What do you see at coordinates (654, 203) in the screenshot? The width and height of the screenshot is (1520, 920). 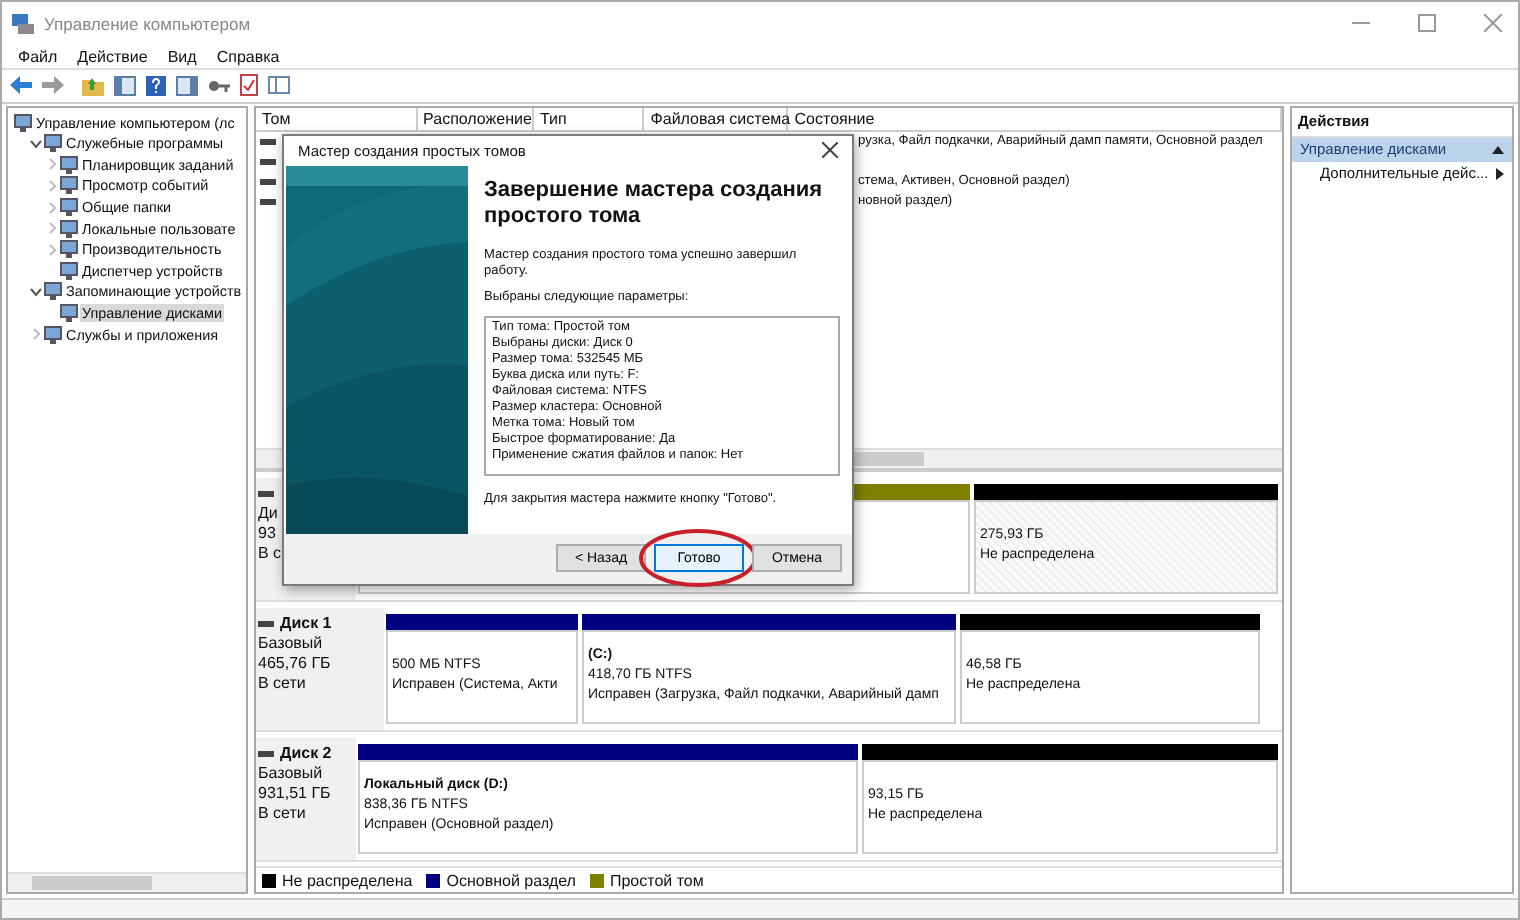 I see `wizard-heading: Завершение мастера создания простого тома` at bounding box center [654, 203].